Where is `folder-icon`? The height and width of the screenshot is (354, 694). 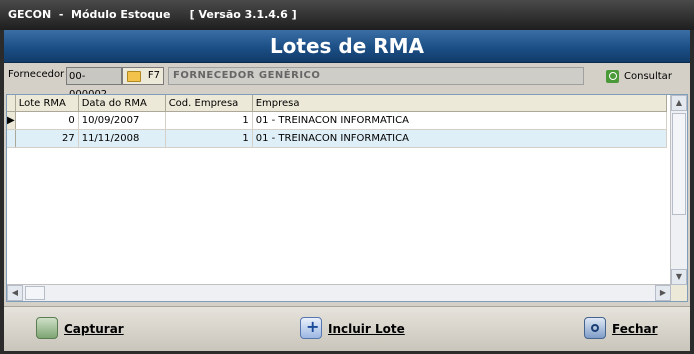 folder-icon is located at coordinates (134, 76).